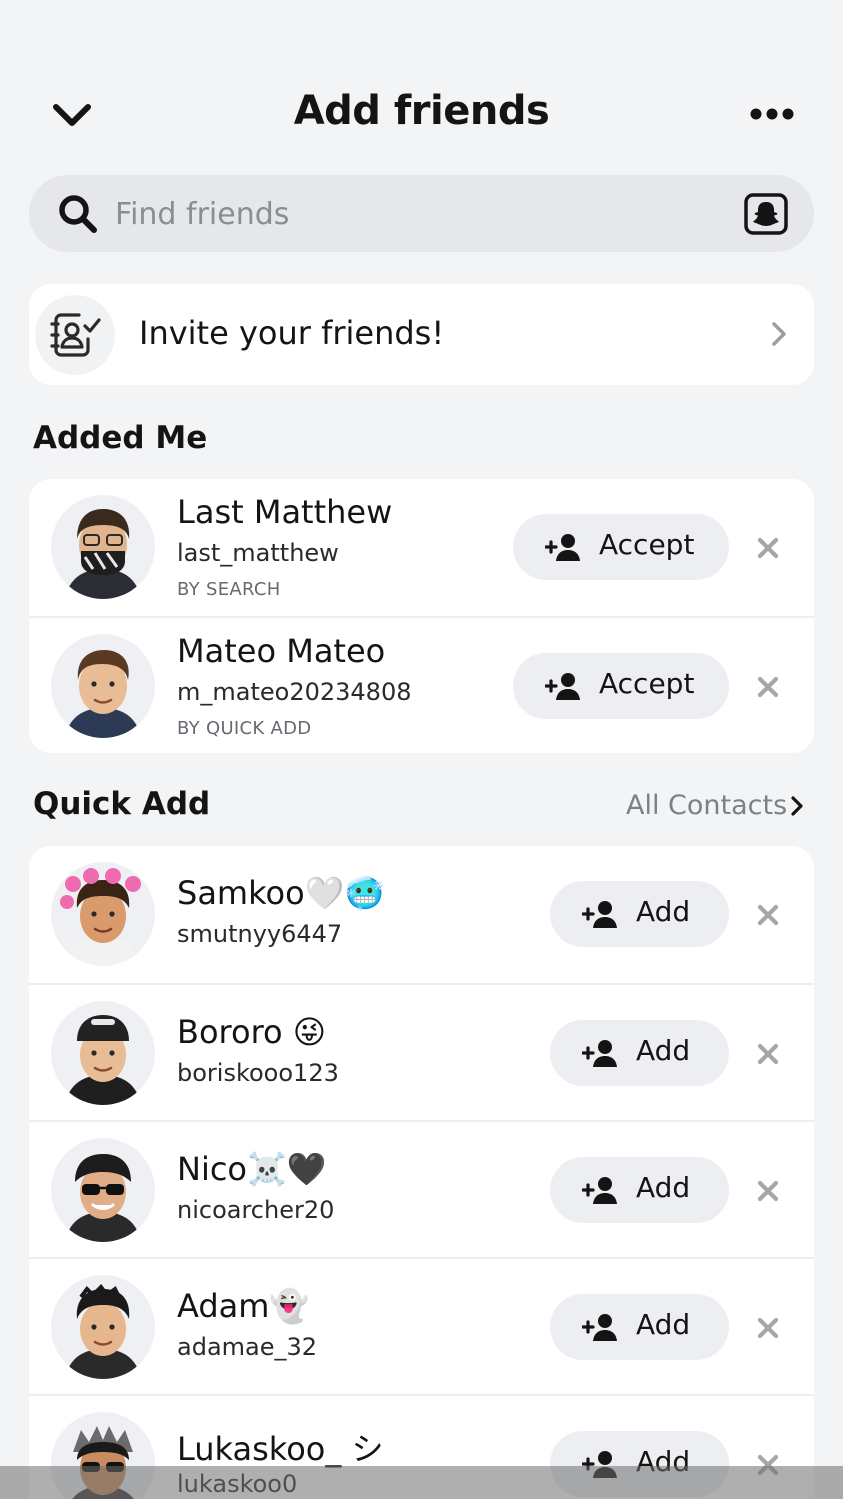 This screenshot has height=1499, width=843. What do you see at coordinates (252, 1169) in the screenshot?
I see `friend-name: Nico☠️🖤` at bounding box center [252, 1169].